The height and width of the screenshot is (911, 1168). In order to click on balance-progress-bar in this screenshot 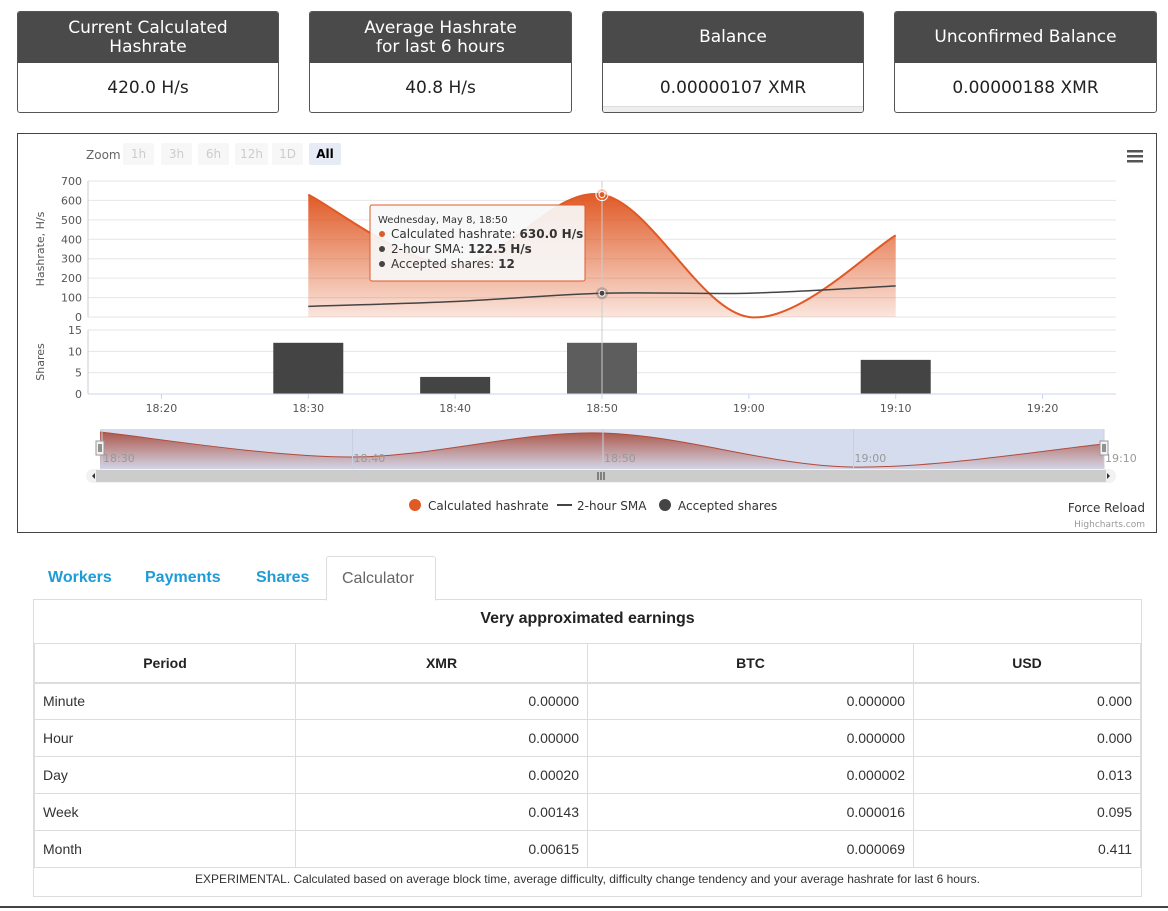, I will do `click(733, 109)`.